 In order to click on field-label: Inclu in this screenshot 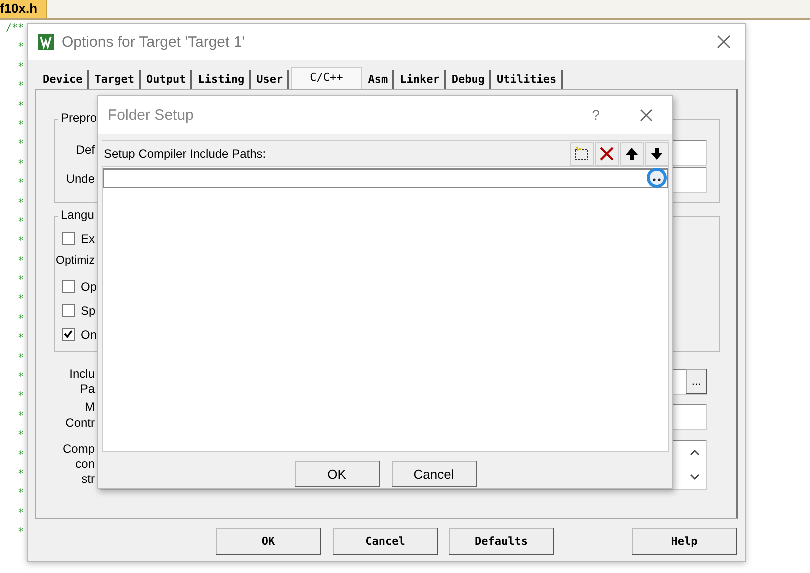, I will do `click(81, 374)`.